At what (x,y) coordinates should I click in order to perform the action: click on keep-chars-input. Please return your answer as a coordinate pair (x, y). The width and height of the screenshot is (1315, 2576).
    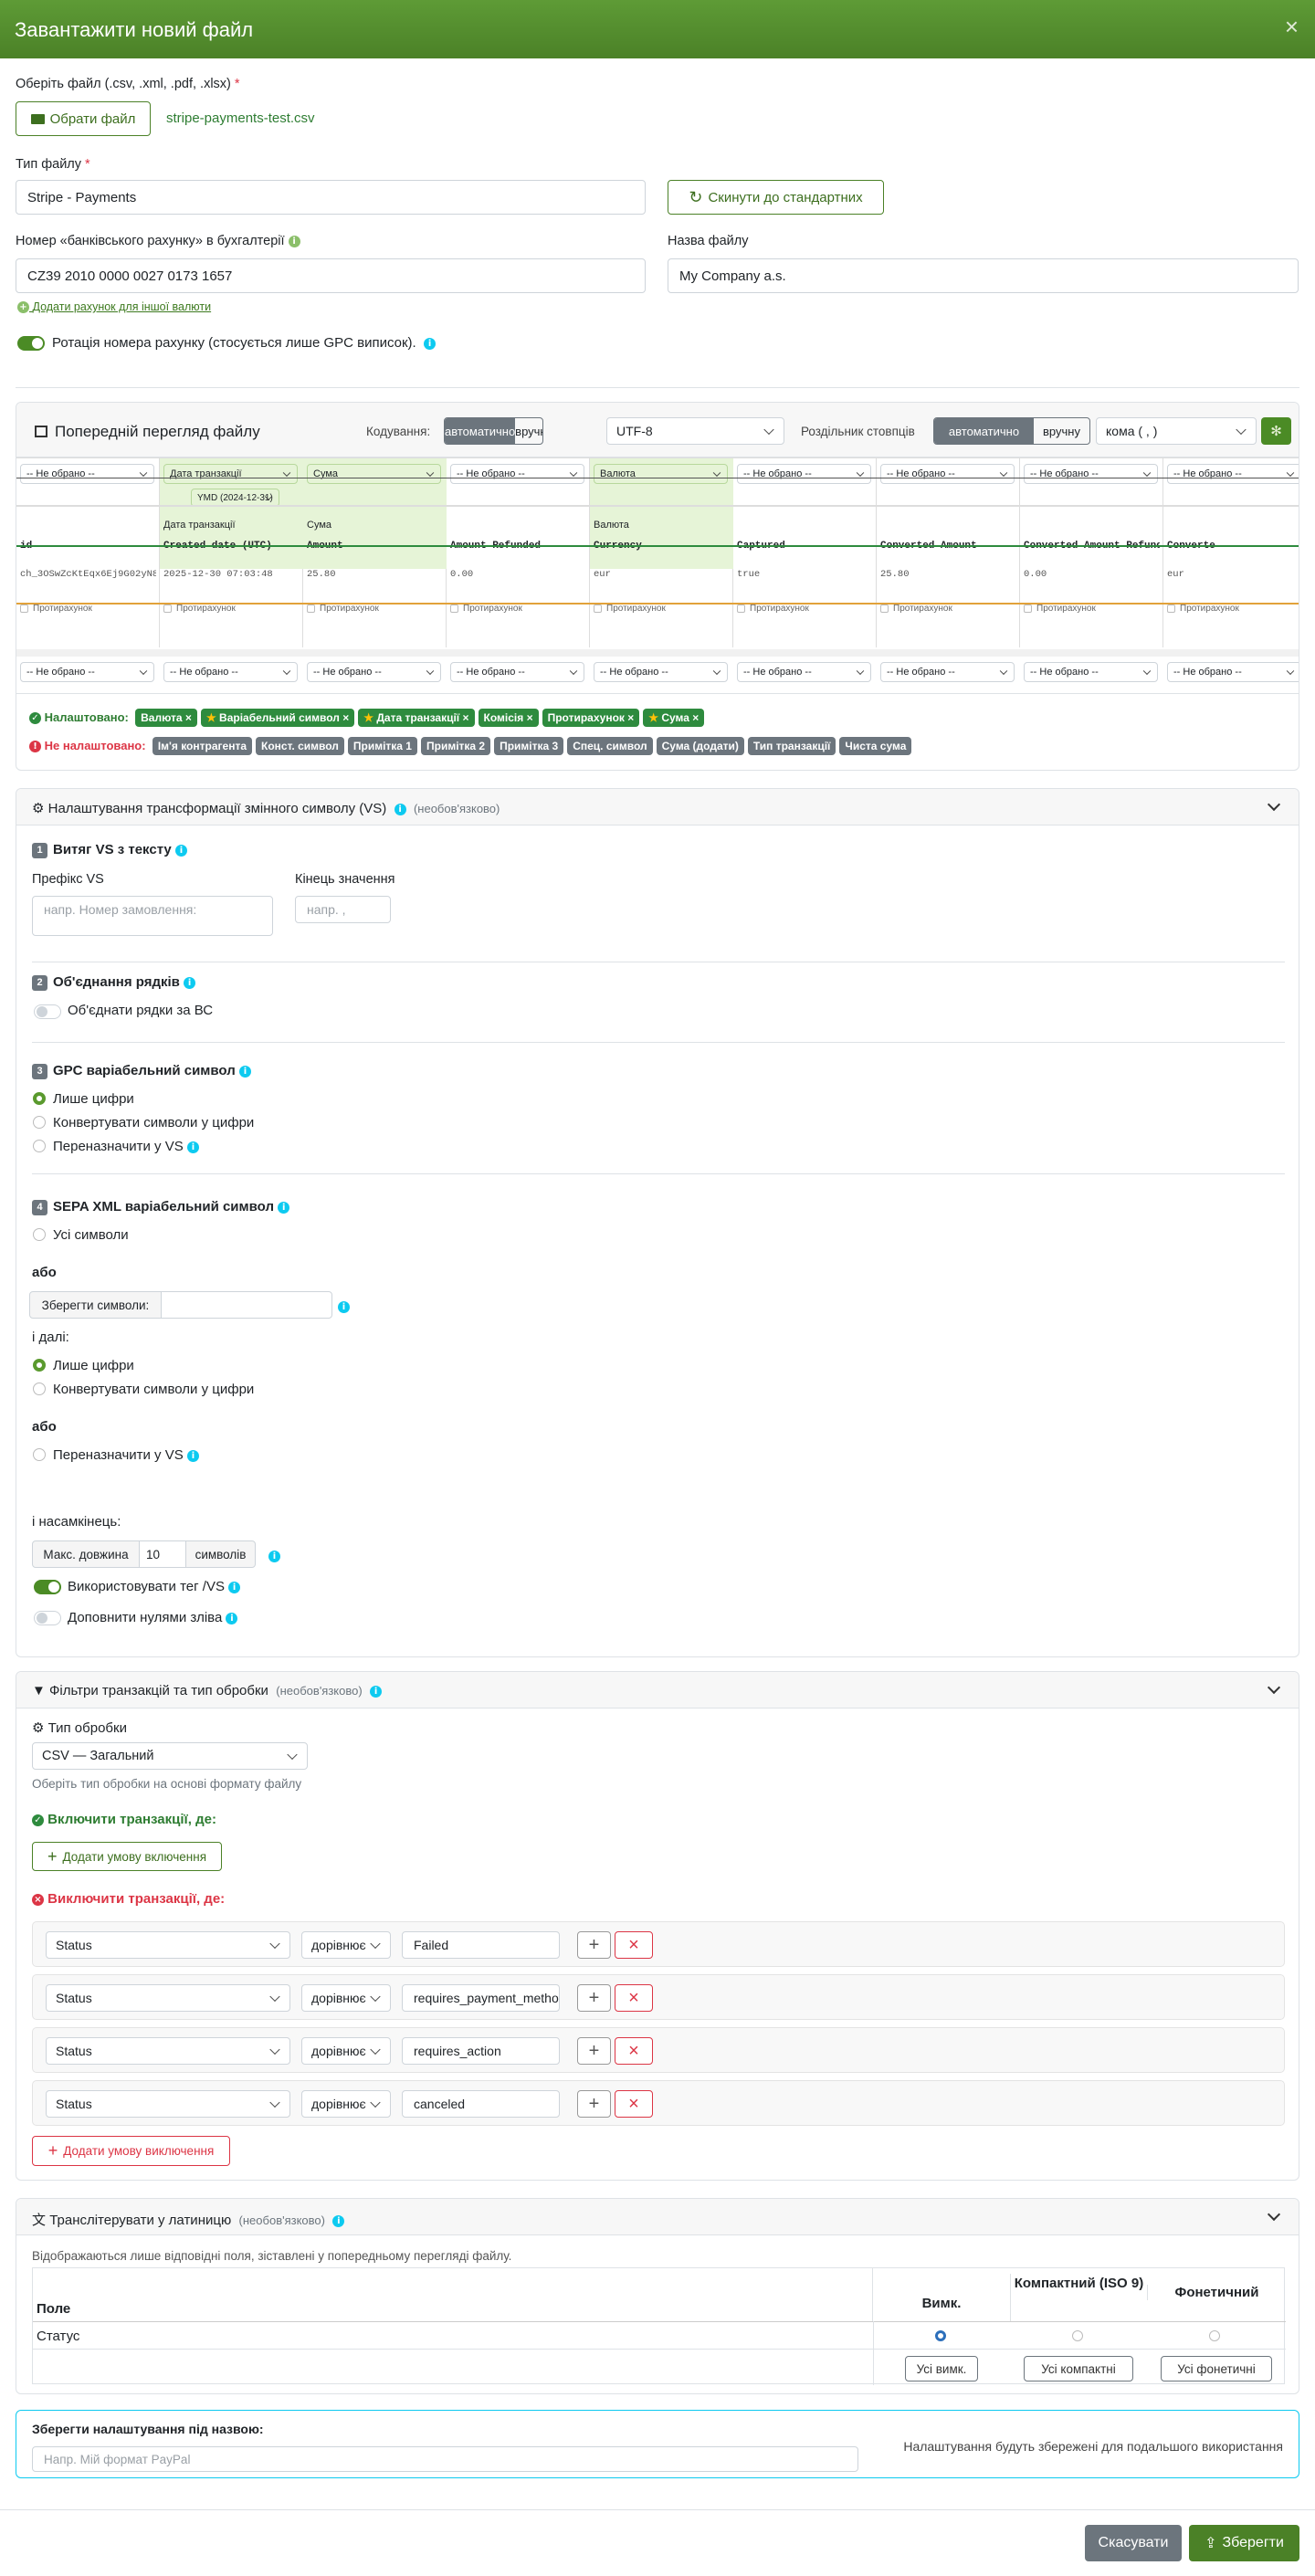
    Looking at the image, I should click on (246, 1305).